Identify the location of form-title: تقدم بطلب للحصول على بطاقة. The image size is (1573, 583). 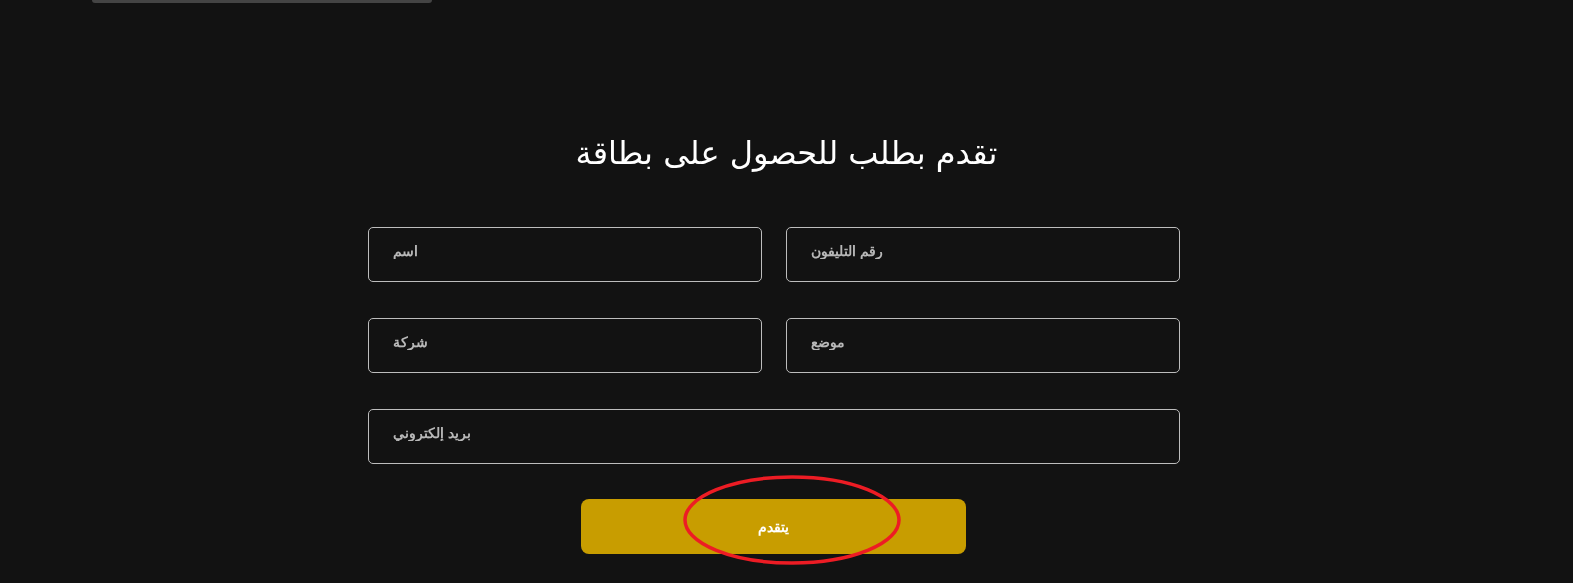
(786, 153).